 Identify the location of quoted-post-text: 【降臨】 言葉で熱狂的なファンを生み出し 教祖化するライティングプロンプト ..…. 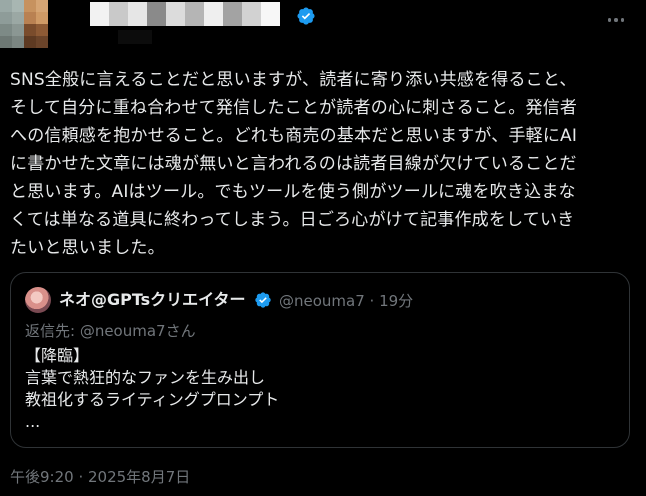
(152, 388).